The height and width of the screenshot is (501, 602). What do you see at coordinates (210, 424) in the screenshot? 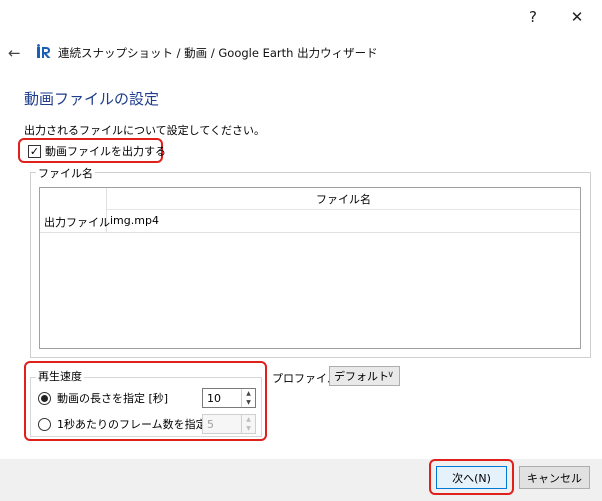
I see `fps-value: 5` at bounding box center [210, 424].